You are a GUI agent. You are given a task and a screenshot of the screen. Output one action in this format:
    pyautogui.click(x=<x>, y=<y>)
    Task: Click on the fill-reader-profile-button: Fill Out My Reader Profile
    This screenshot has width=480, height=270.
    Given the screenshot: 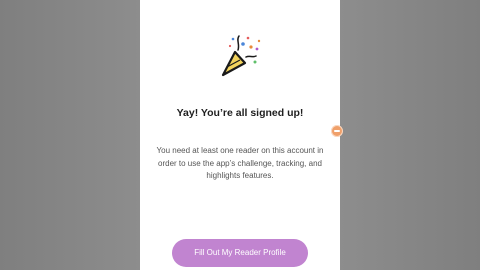 What is the action you would take?
    pyautogui.click(x=240, y=253)
    